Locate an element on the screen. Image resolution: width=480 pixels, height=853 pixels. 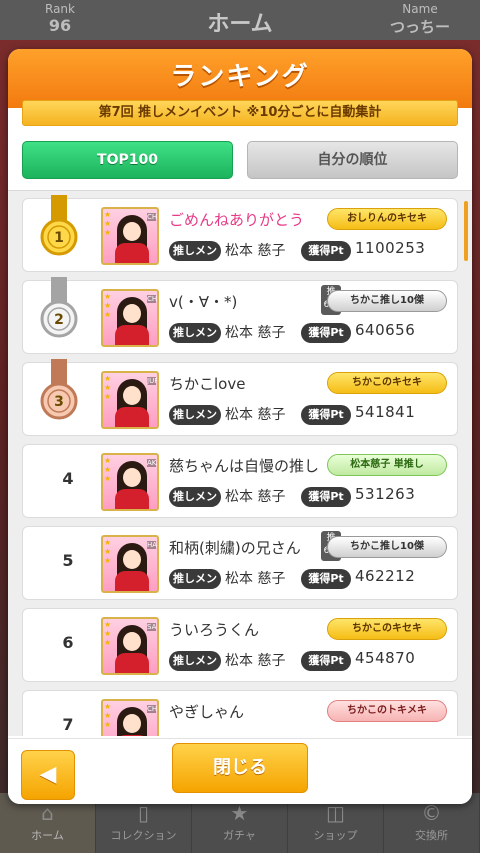
back-button: ◀ is located at coordinates (48, 775).